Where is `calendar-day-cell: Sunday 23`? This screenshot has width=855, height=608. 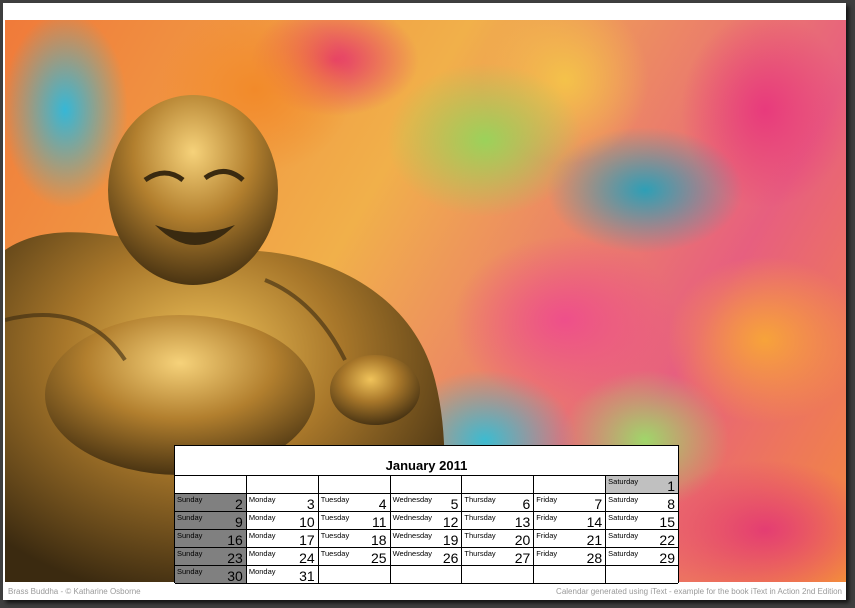
calendar-day-cell: Sunday 23 is located at coordinates (211, 557).